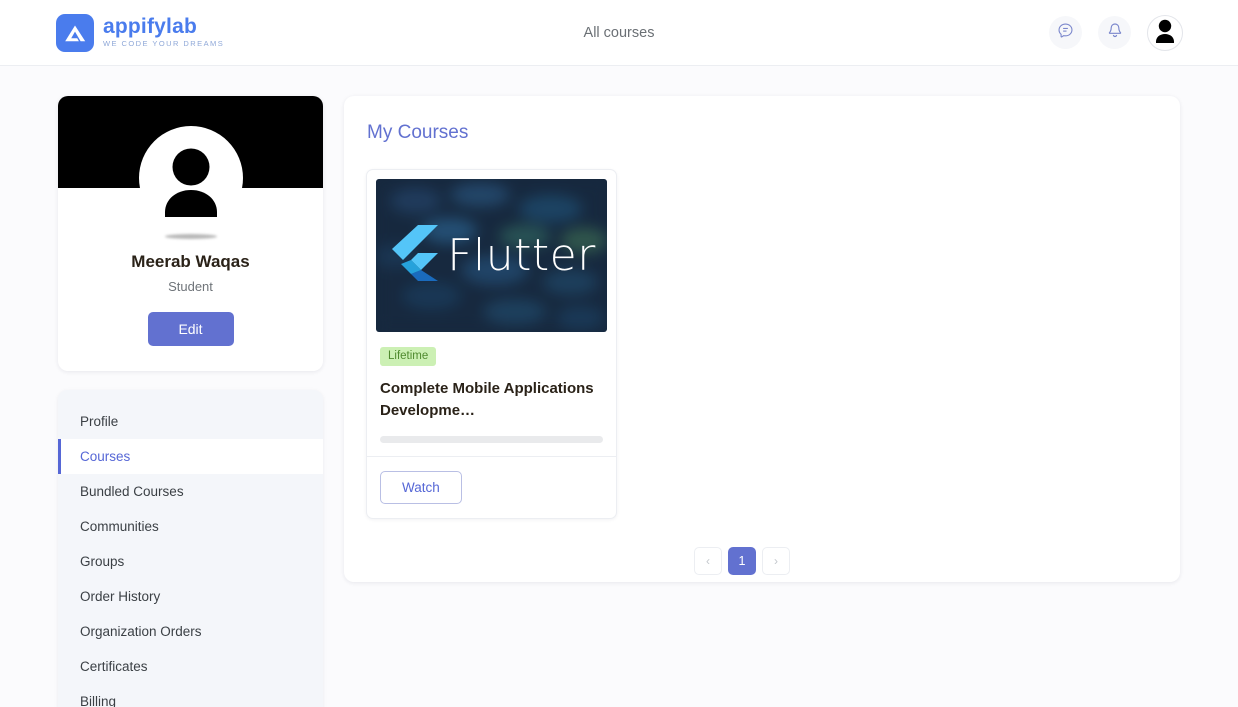 The image size is (1238, 707). What do you see at coordinates (190, 596) in the screenshot?
I see `sidebar-item-order-history: Order History` at bounding box center [190, 596].